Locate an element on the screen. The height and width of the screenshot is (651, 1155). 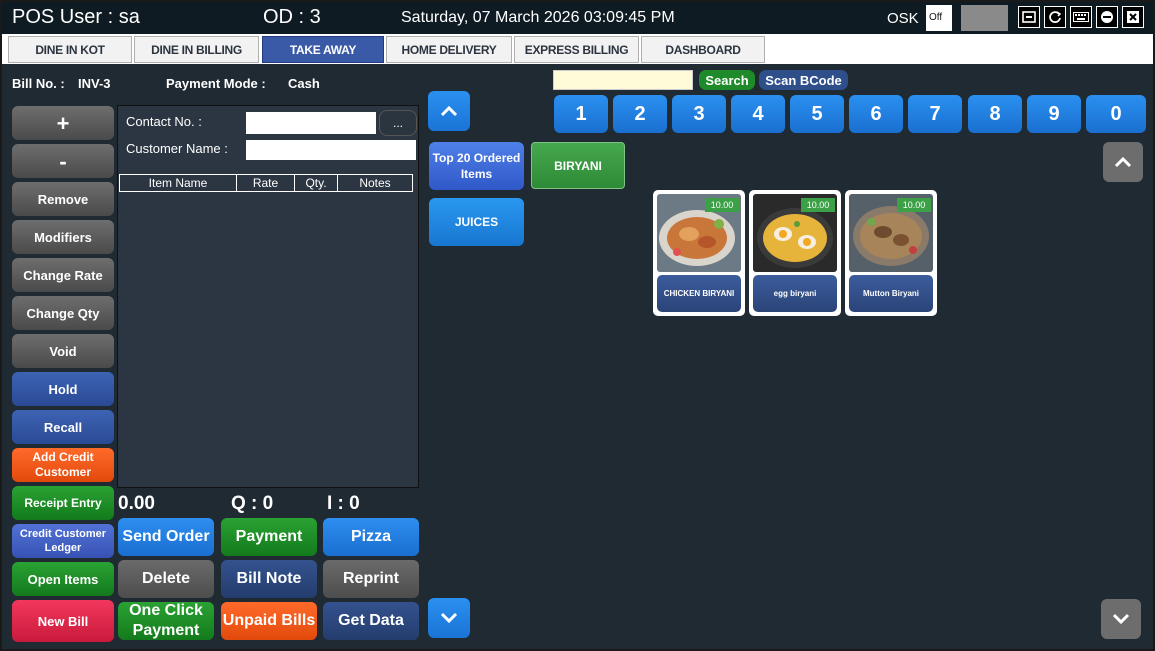
bill-no-value: INV-3 is located at coordinates (94, 83).